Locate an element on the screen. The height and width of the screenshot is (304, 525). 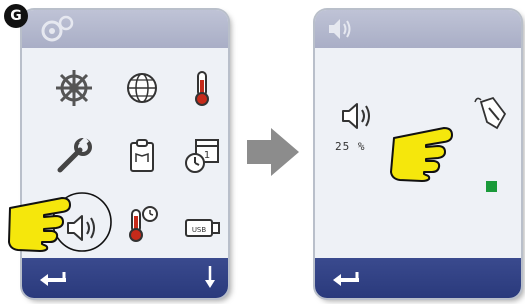
volume-value: 25 % is located at coordinates (350, 146).